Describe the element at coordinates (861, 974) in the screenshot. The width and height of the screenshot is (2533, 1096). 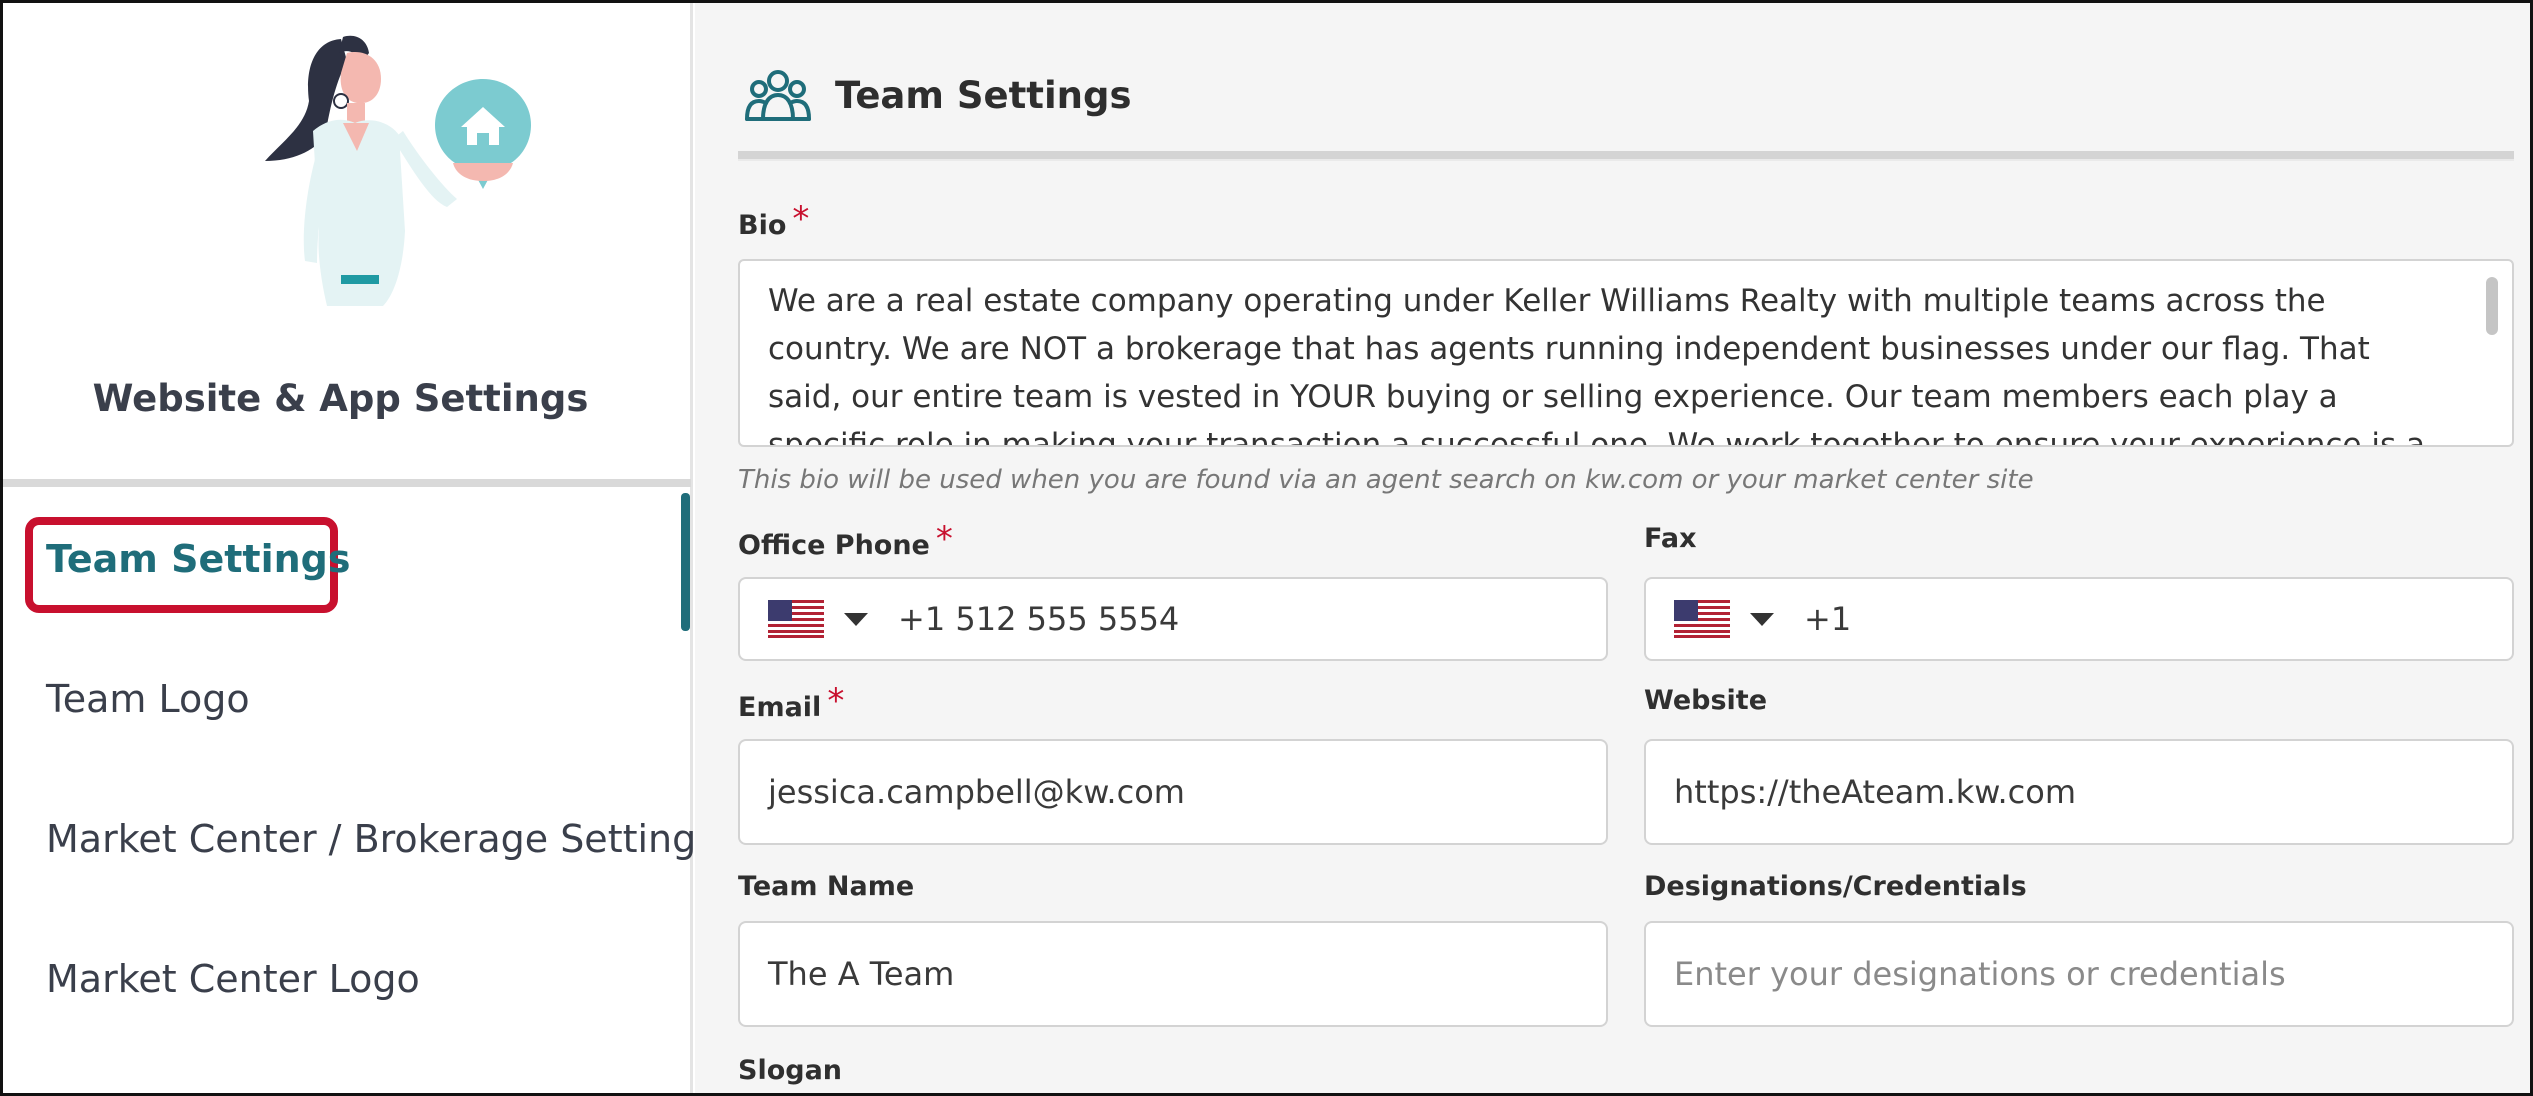
I see `team-name-value: The A Team` at that location.